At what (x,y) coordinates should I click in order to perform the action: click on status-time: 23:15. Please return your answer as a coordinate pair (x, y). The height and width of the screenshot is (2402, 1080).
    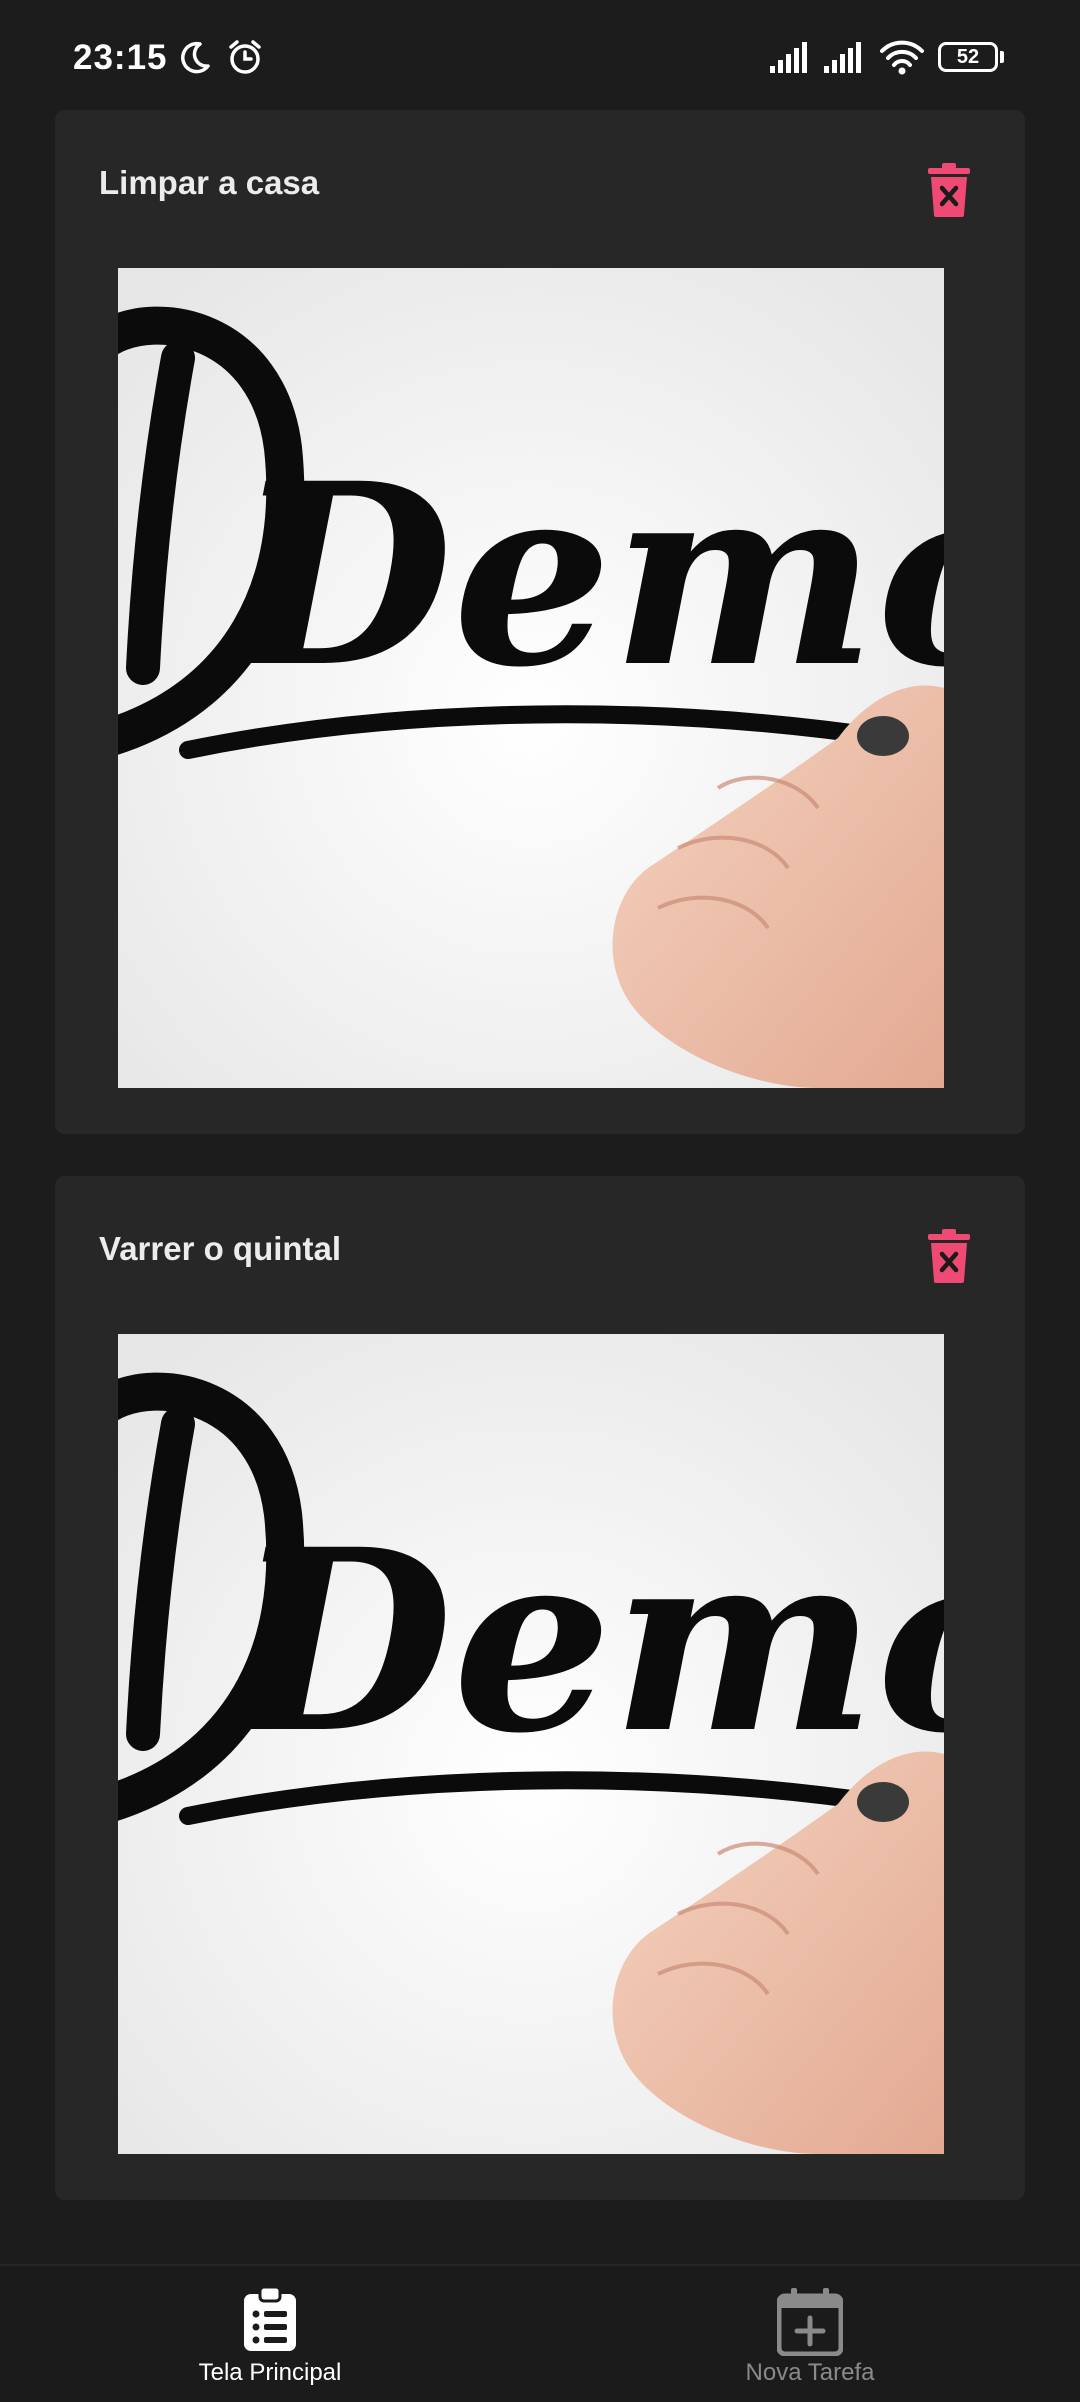
    Looking at the image, I should click on (120, 57).